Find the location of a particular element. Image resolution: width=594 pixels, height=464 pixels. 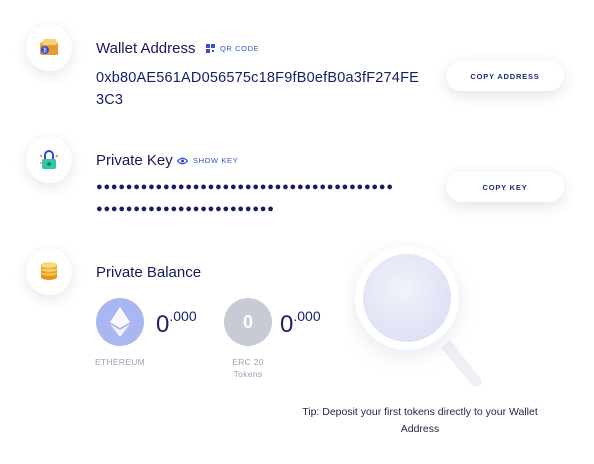

ethereum-icon is located at coordinates (120, 322).